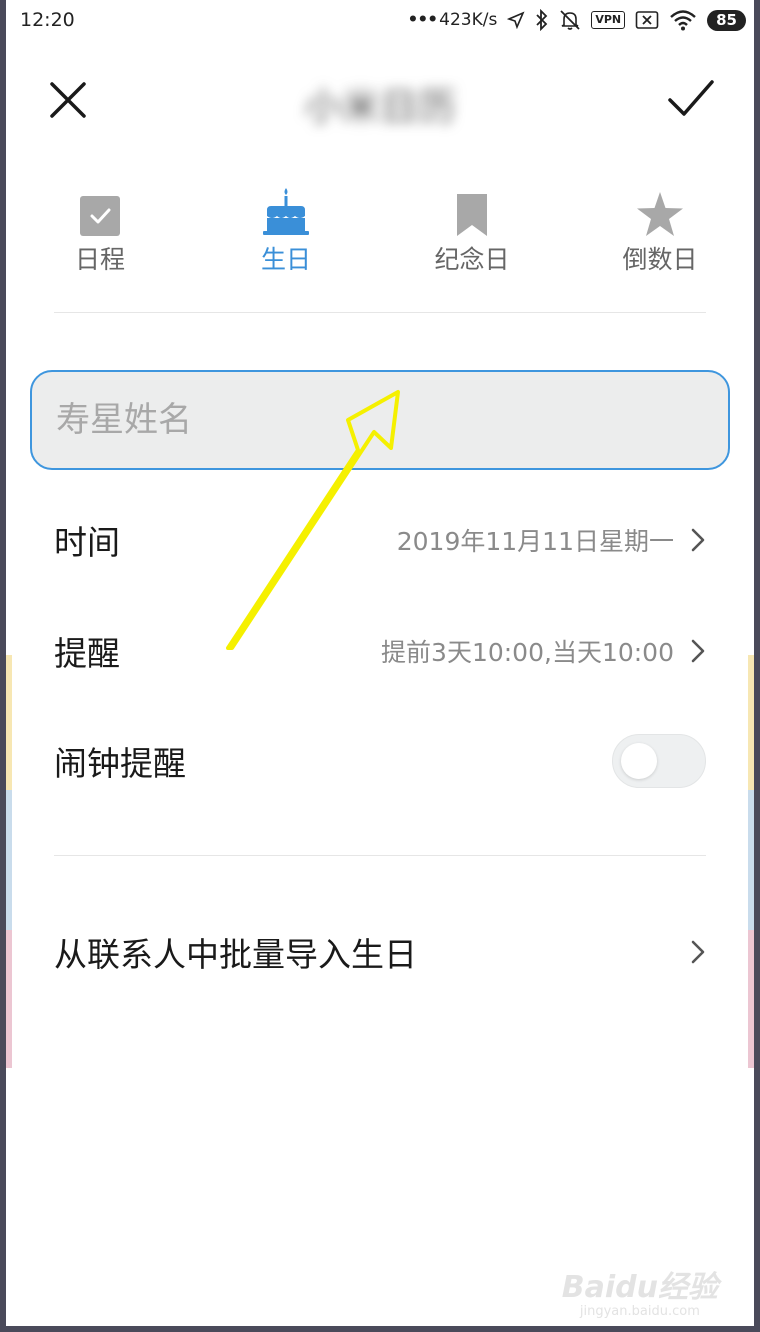 The image size is (760, 1332). Describe the element at coordinates (47, 20) in the screenshot. I see `status-time: 12:20` at that location.